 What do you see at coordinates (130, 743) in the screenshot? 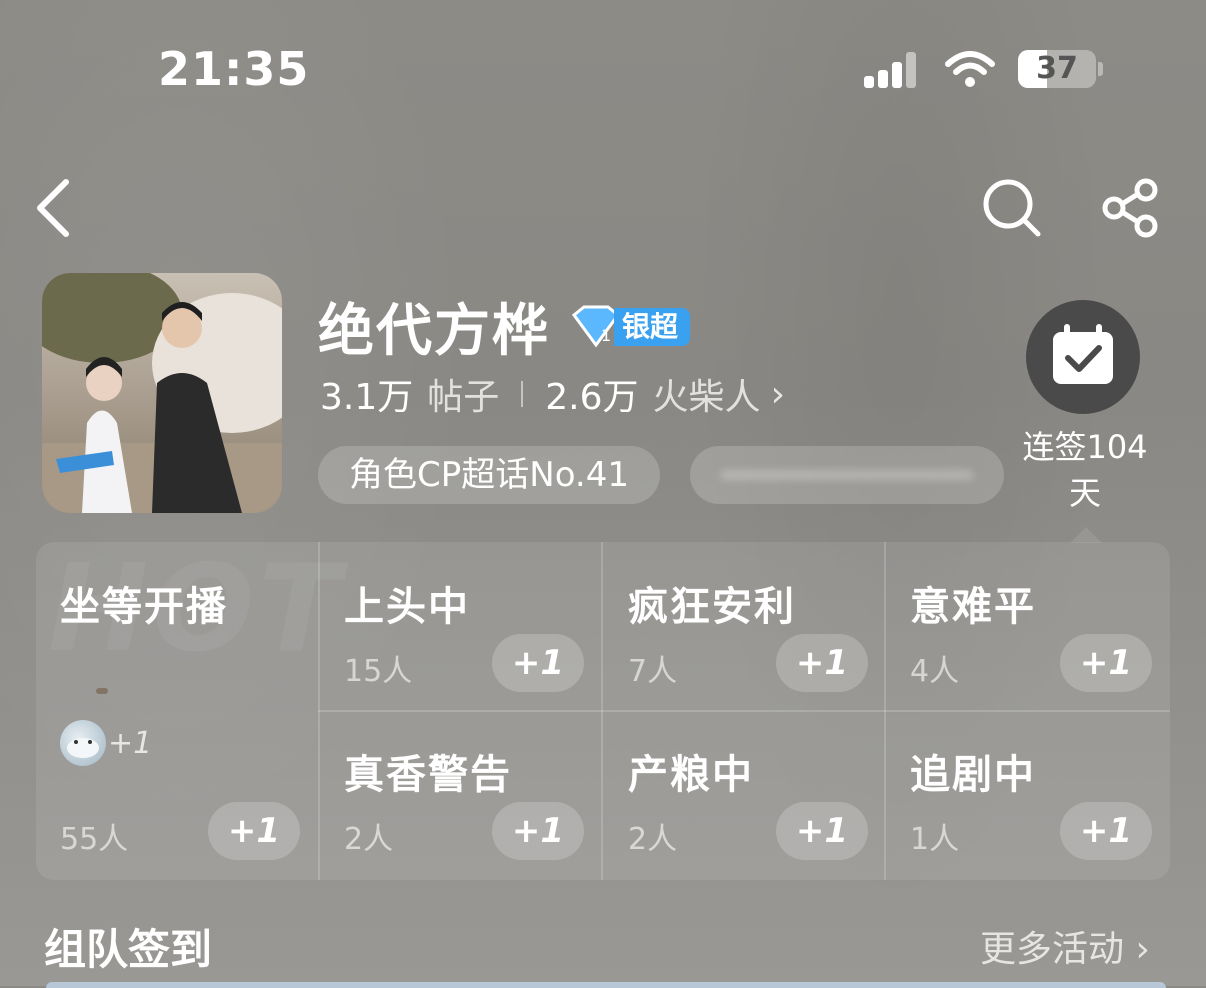
I see `avatar-plus-count: +1` at bounding box center [130, 743].